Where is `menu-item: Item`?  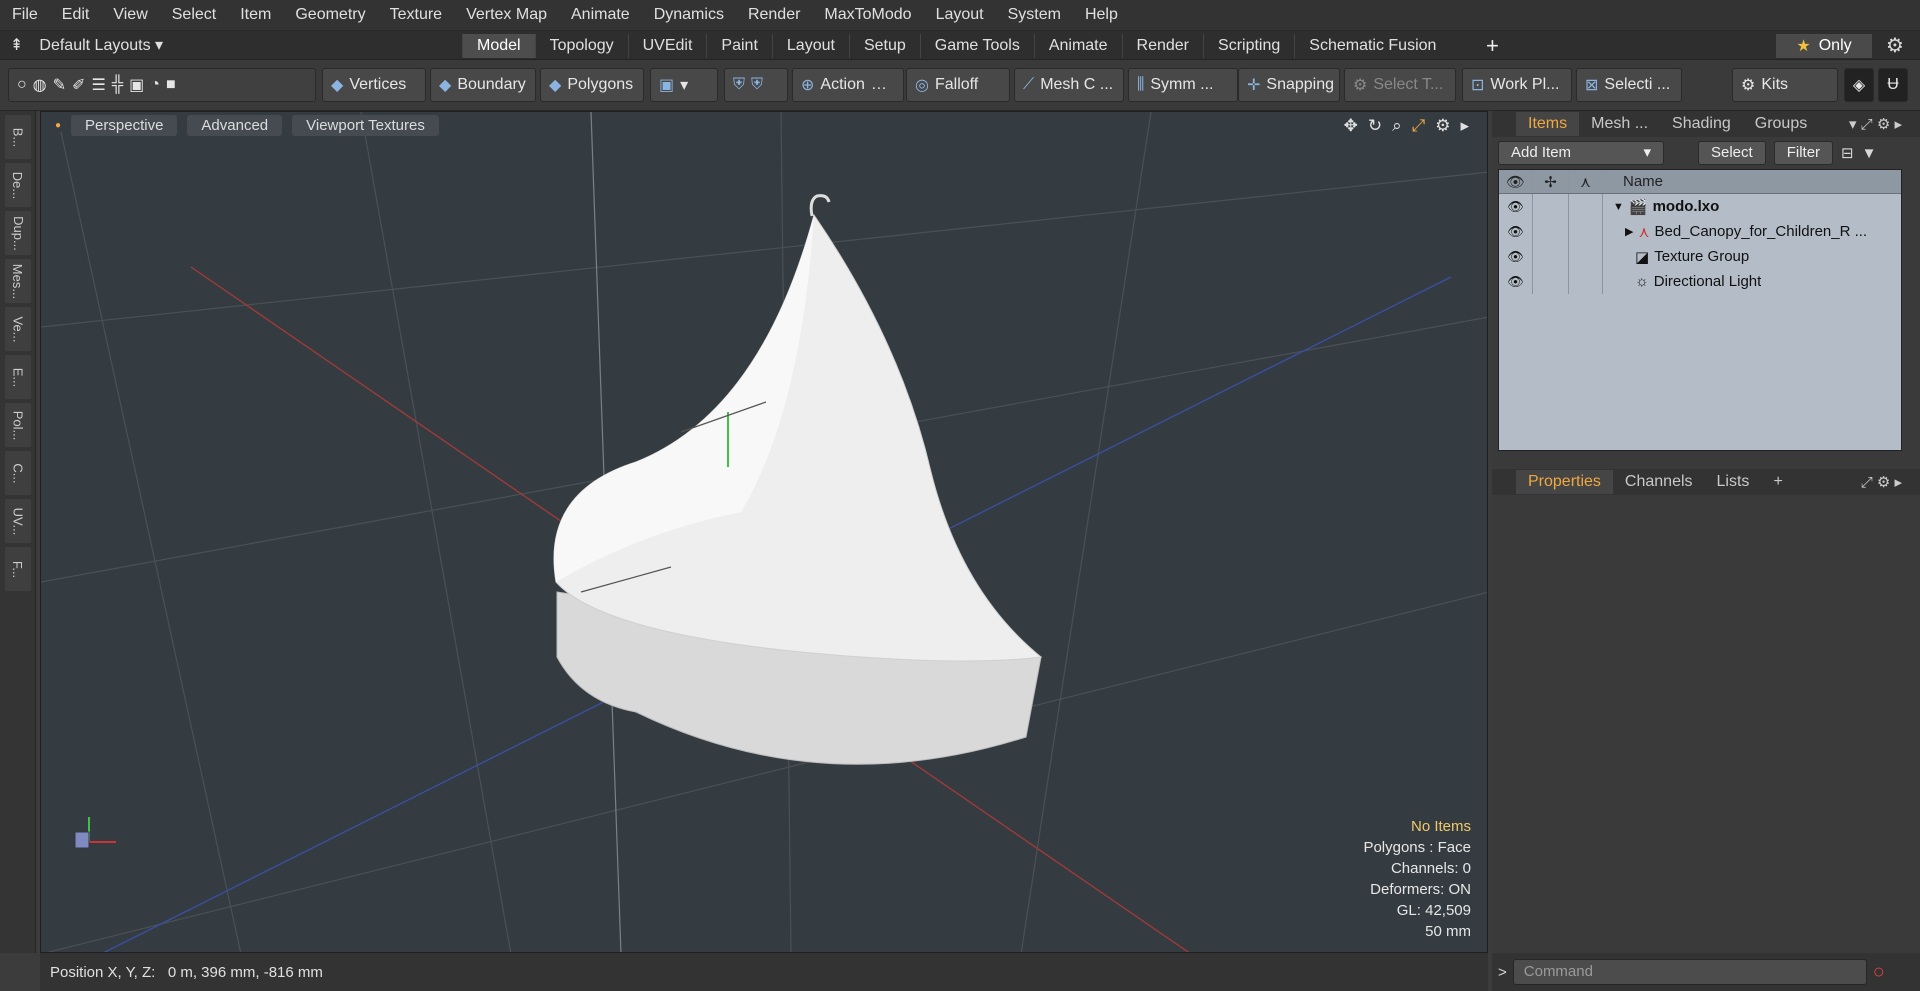 menu-item: Item is located at coordinates (255, 15).